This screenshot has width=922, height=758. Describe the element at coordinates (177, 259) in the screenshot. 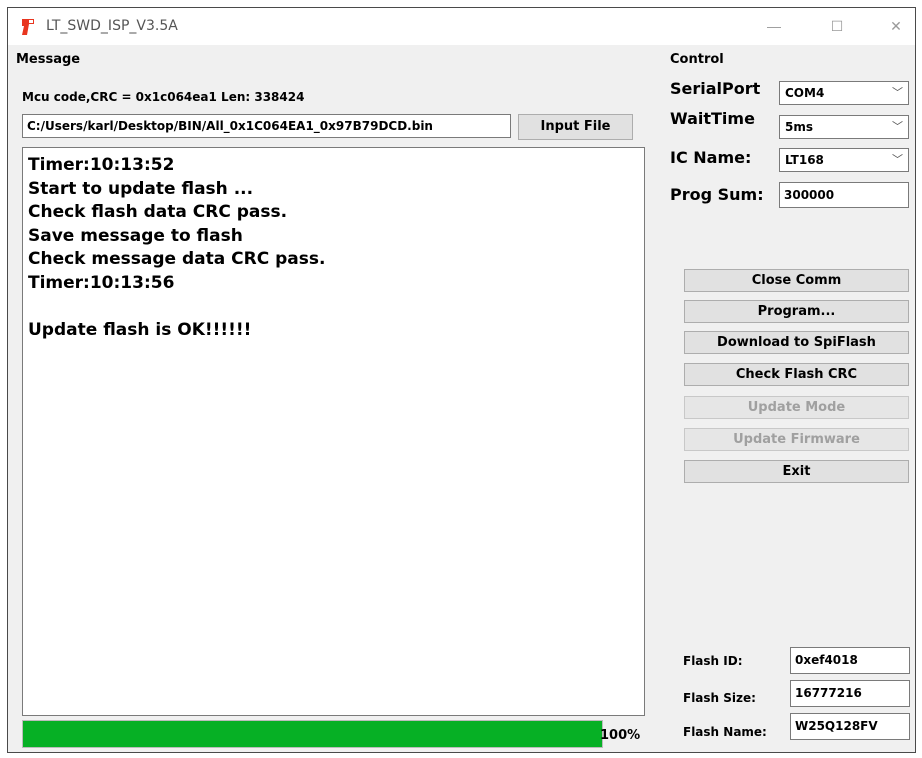

I see `log-line: Check message data CRC pass.` at that location.